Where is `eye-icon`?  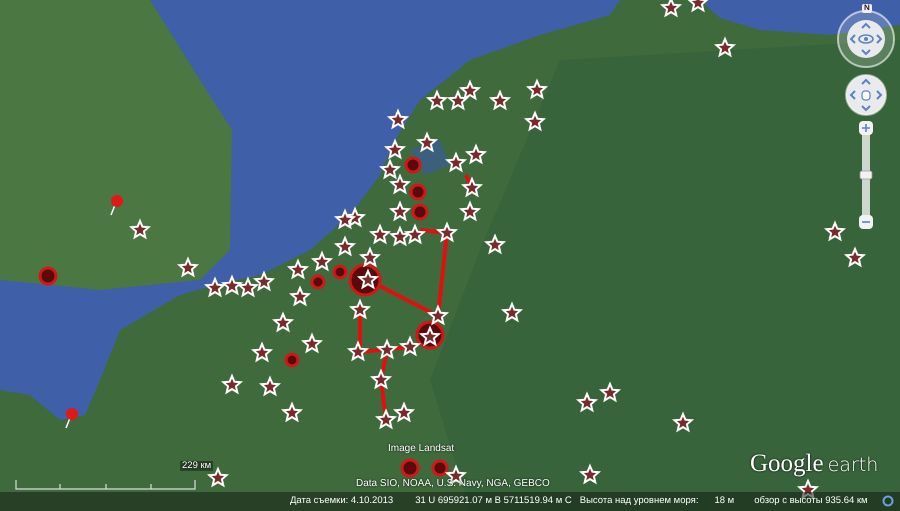
eye-icon is located at coordinates (866, 39).